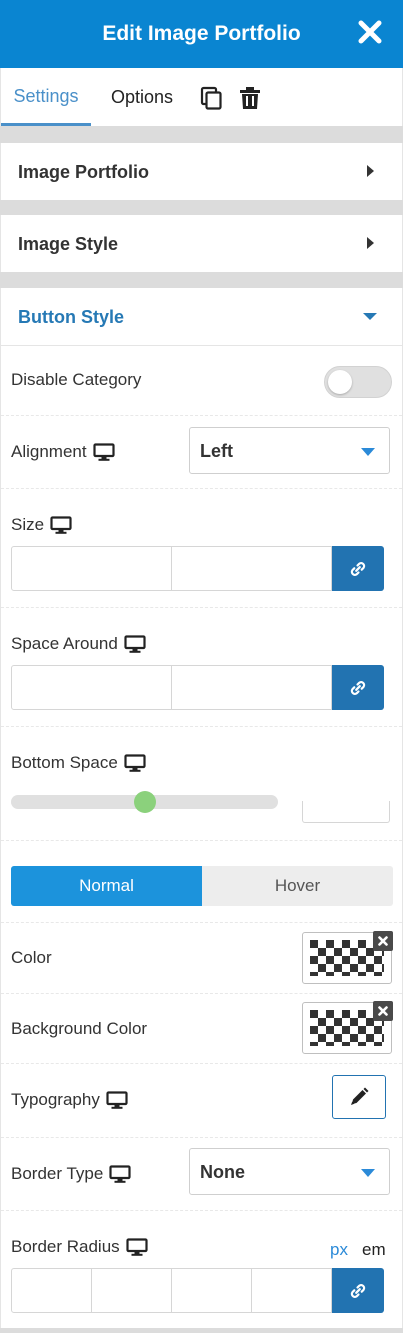  Describe the element at coordinates (91, 687) in the screenshot. I see `space-around-vertical-input` at that location.